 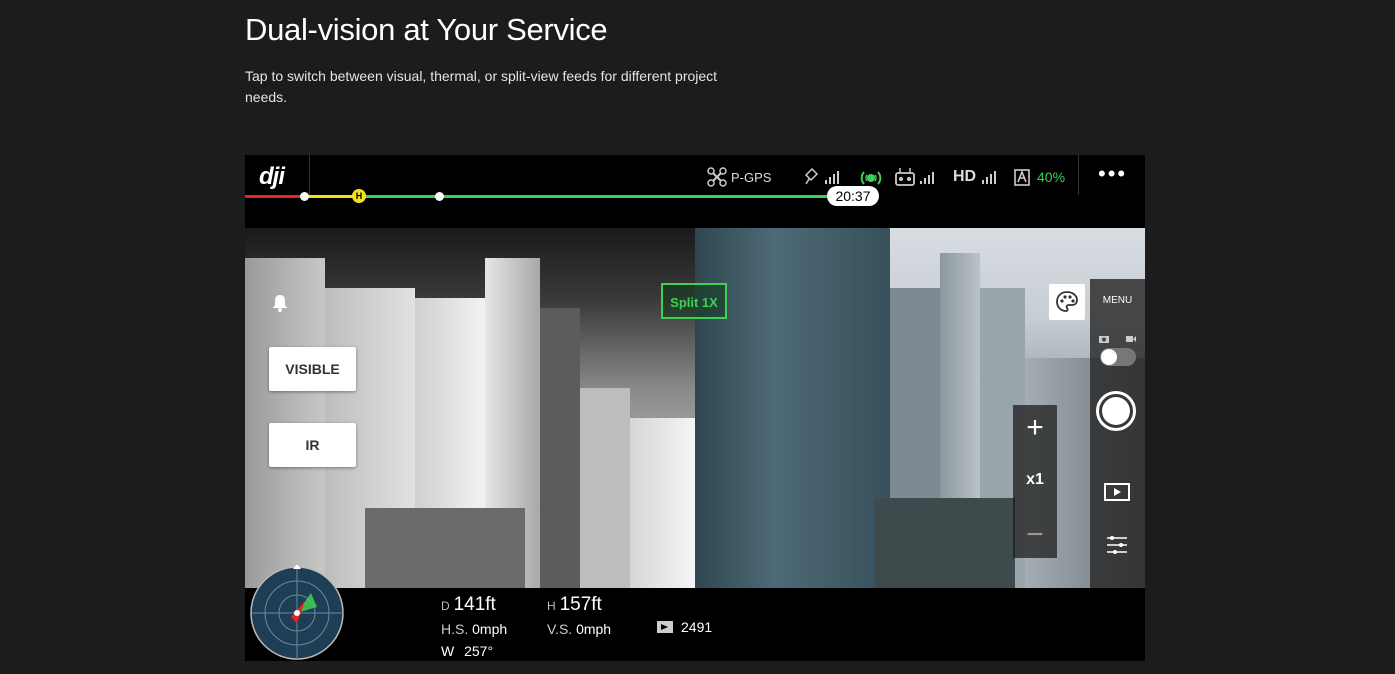 I want to click on height-label: H, so click(x=551, y=606).